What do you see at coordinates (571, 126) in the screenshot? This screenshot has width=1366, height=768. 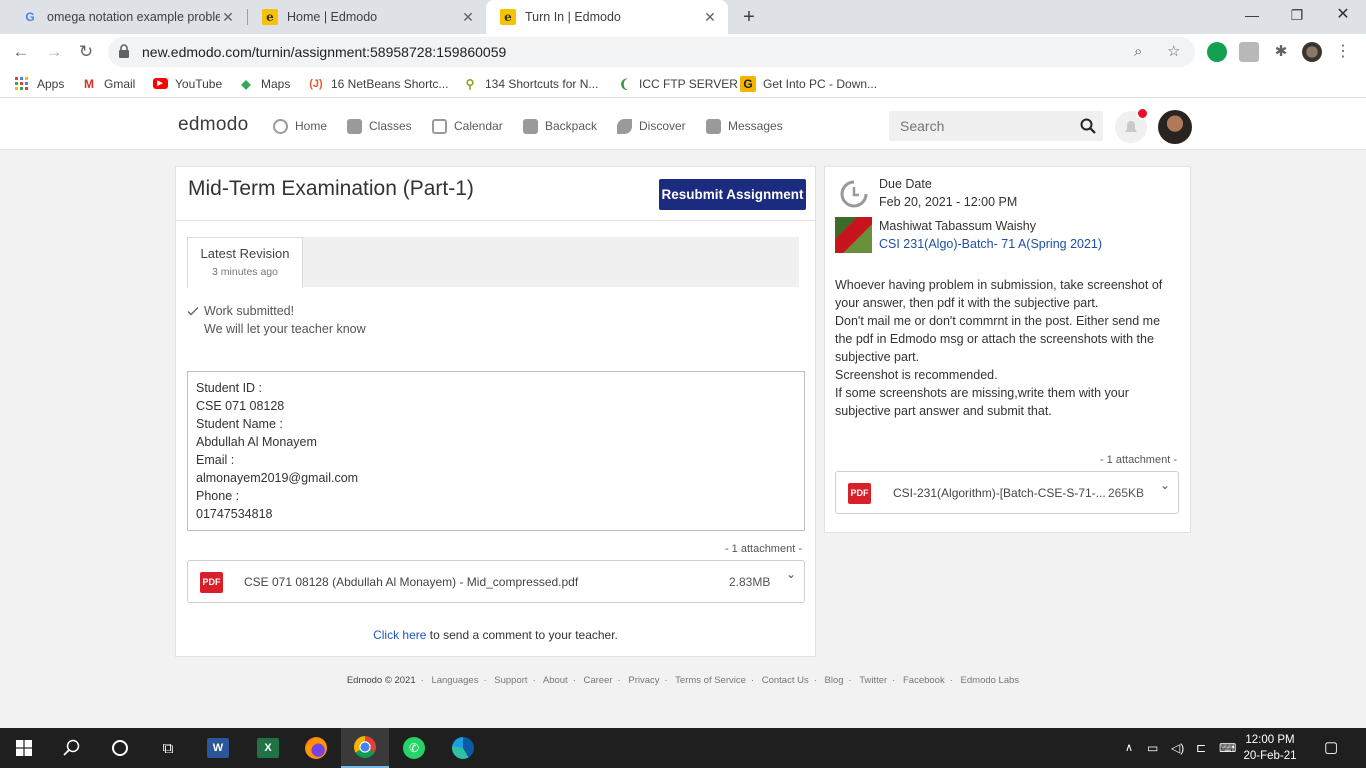 I see `nav-label: Backpack` at bounding box center [571, 126].